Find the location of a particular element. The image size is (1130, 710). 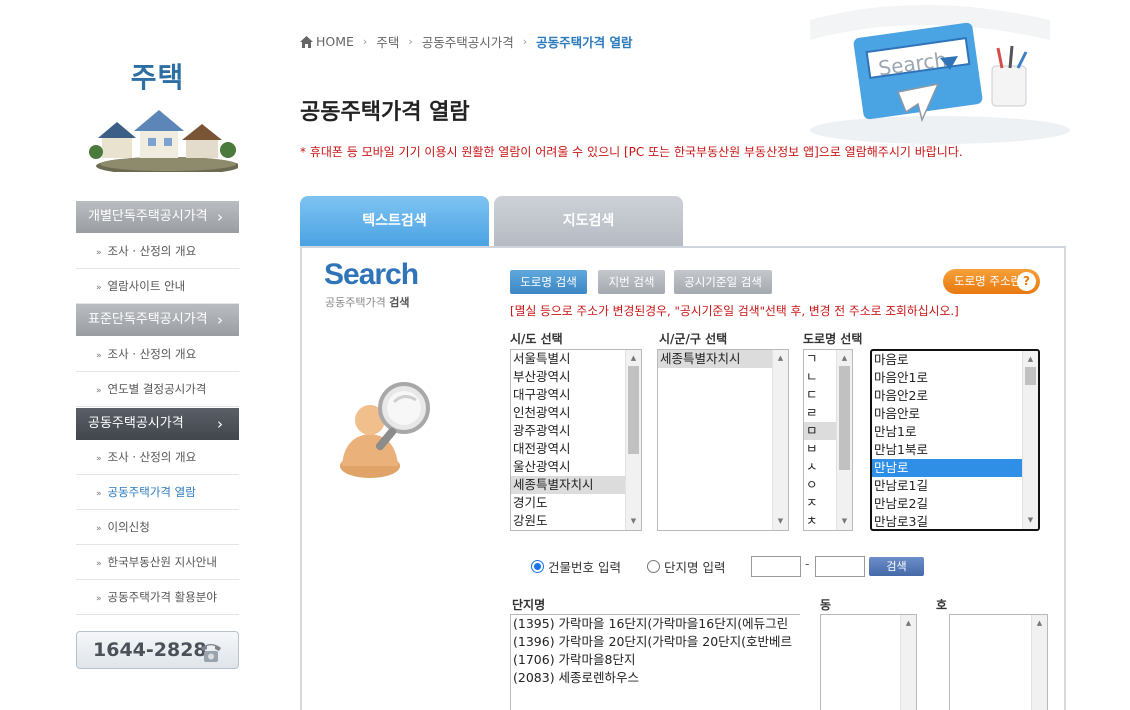

sidebar-item-survey-overview-2: » 조사 · 산정의 개요 is located at coordinates (157, 354).